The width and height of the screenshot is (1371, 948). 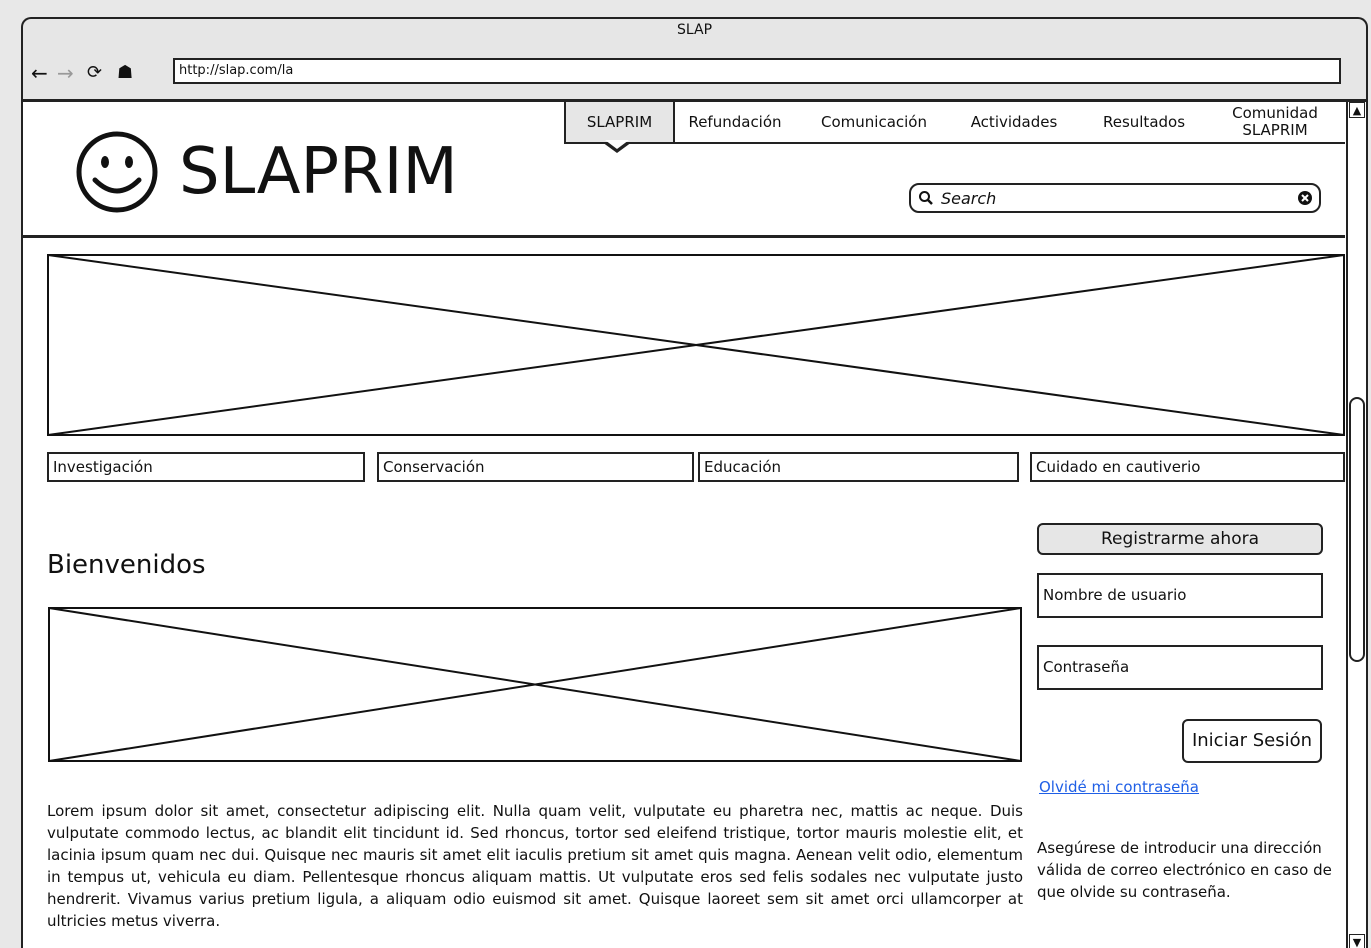 What do you see at coordinates (1252, 741) in the screenshot?
I see `login-button: Iniciar Sesión` at bounding box center [1252, 741].